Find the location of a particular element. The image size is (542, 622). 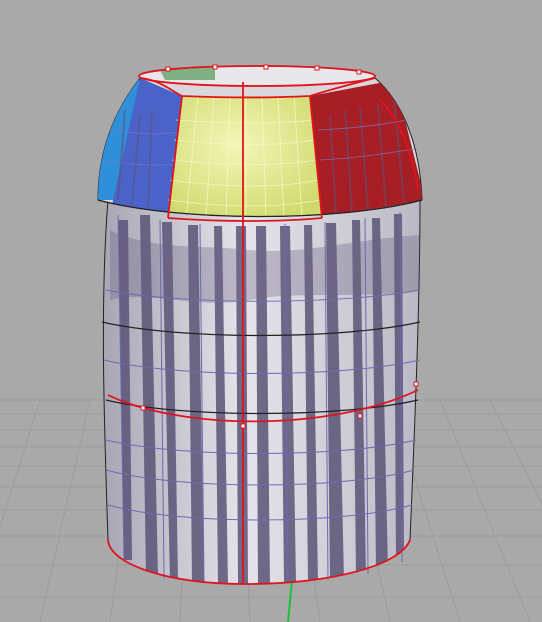

green-axis is located at coordinates (290, 600).